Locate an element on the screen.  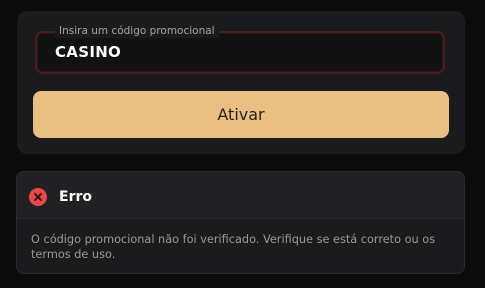
promo-code-field: Insira um código promocional is located at coordinates (240, 49).